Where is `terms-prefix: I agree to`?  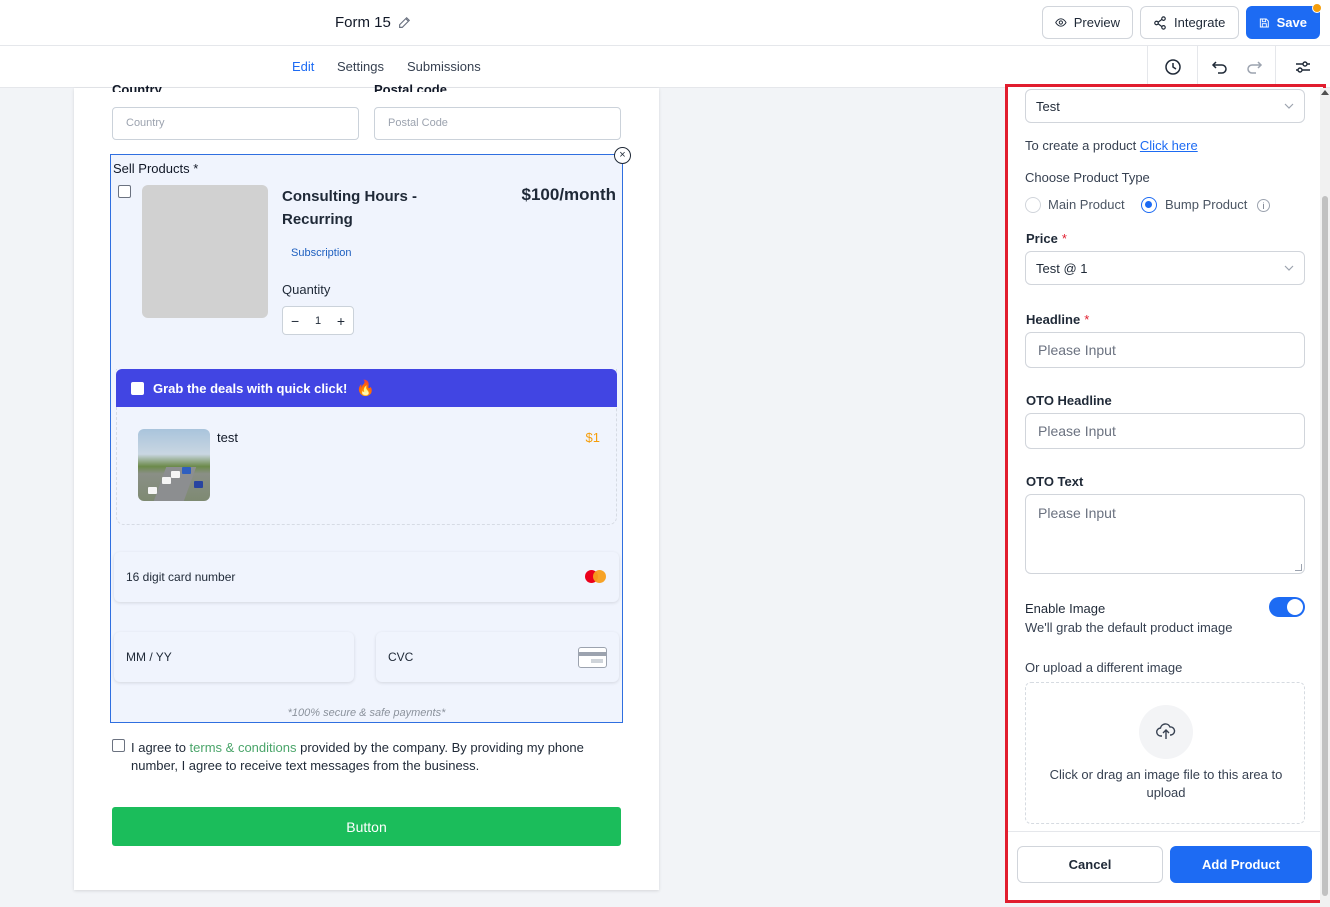
terms-prefix: I agree to is located at coordinates (160, 747).